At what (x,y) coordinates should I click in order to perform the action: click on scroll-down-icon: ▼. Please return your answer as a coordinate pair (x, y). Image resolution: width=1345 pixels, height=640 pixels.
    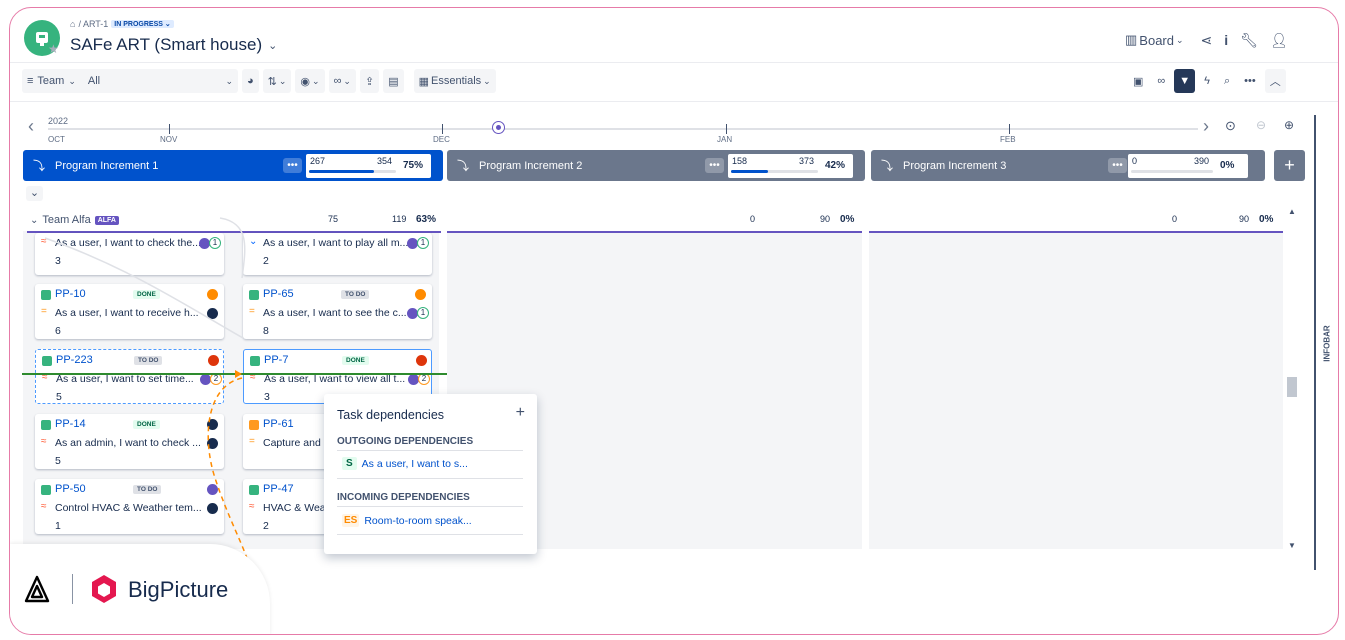
    Looking at the image, I should click on (1292, 545).